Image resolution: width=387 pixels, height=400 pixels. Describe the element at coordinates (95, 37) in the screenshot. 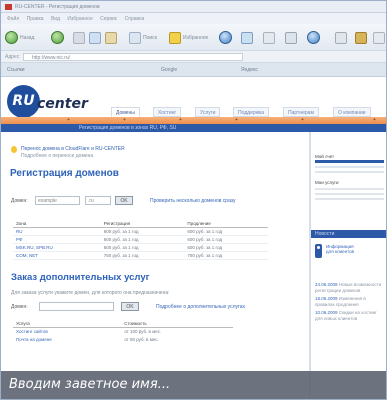

I see `refresh-button` at that location.